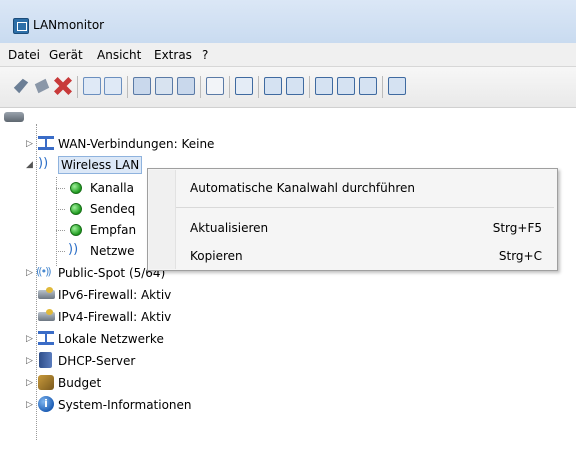 This screenshot has height=452, width=576. I want to click on tree-item-label: IPv4-Firewall: Aktiv, so click(115, 317).